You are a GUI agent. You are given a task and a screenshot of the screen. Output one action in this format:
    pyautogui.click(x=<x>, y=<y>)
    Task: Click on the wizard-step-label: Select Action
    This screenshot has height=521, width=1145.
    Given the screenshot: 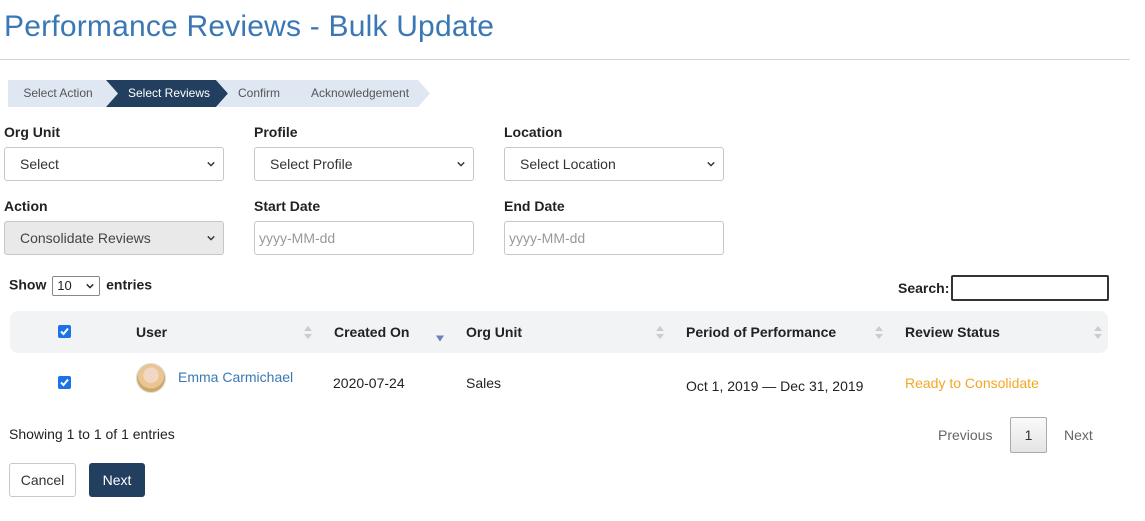 What is the action you would take?
    pyautogui.click(x=58, y=93)
    